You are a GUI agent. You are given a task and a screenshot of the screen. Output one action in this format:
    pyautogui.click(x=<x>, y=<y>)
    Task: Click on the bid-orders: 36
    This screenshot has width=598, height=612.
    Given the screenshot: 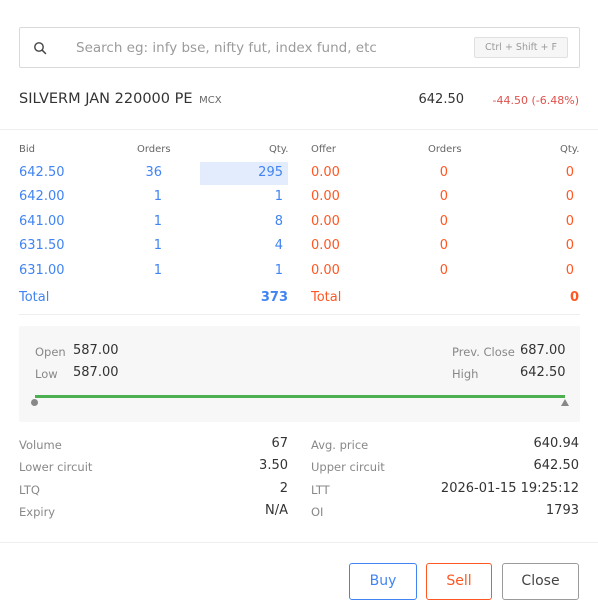 What is the action you would take?
    pyautogui.click(x=153, y=172)
    